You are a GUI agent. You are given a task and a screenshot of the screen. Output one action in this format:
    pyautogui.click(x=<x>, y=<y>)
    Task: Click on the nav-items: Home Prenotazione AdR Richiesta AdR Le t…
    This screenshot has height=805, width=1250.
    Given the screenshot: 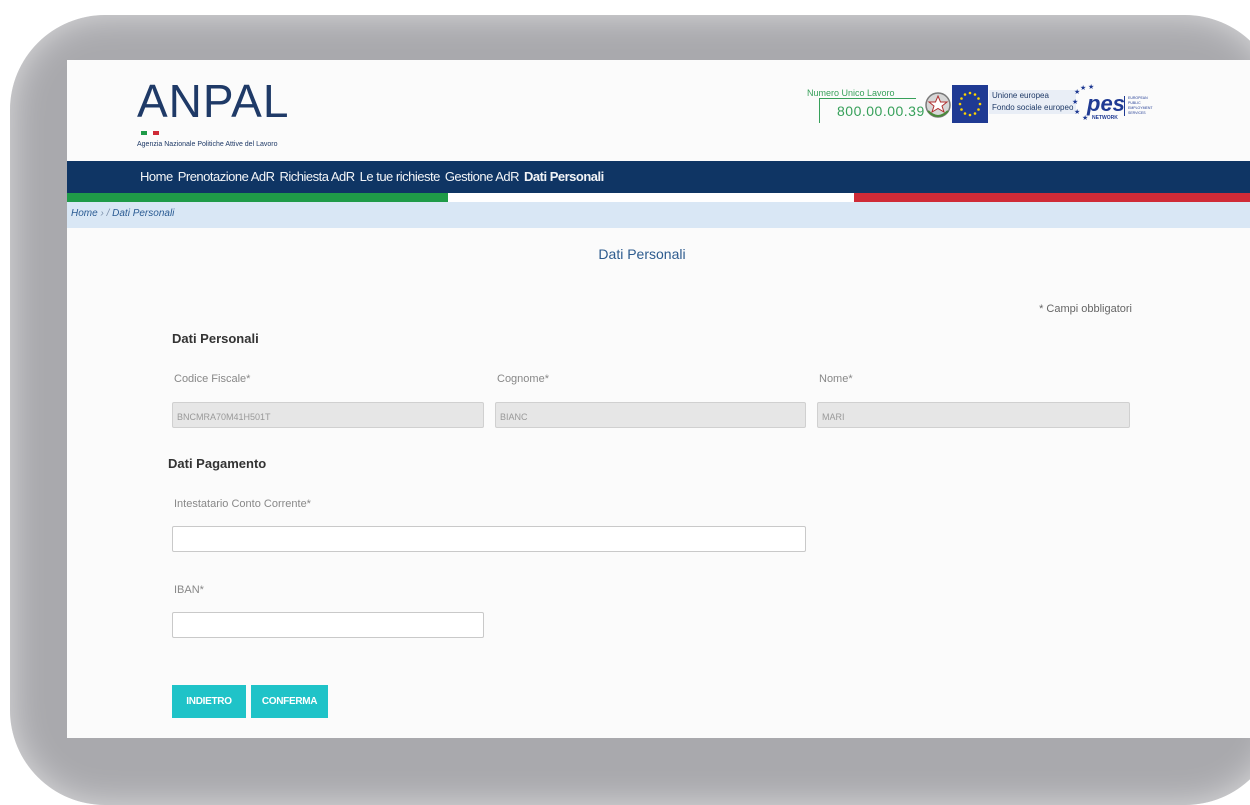 What is the action you would take?
    pyautogui.click(x=372, y=176)
    